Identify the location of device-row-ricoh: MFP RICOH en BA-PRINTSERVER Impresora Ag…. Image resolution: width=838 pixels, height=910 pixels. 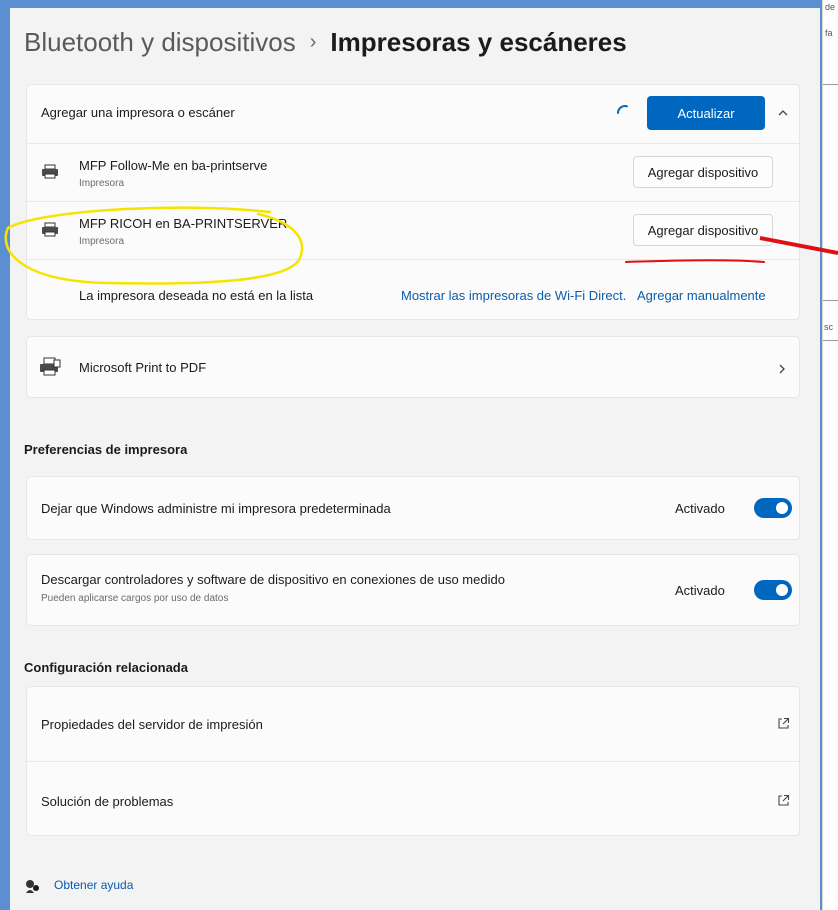
(414, 230).